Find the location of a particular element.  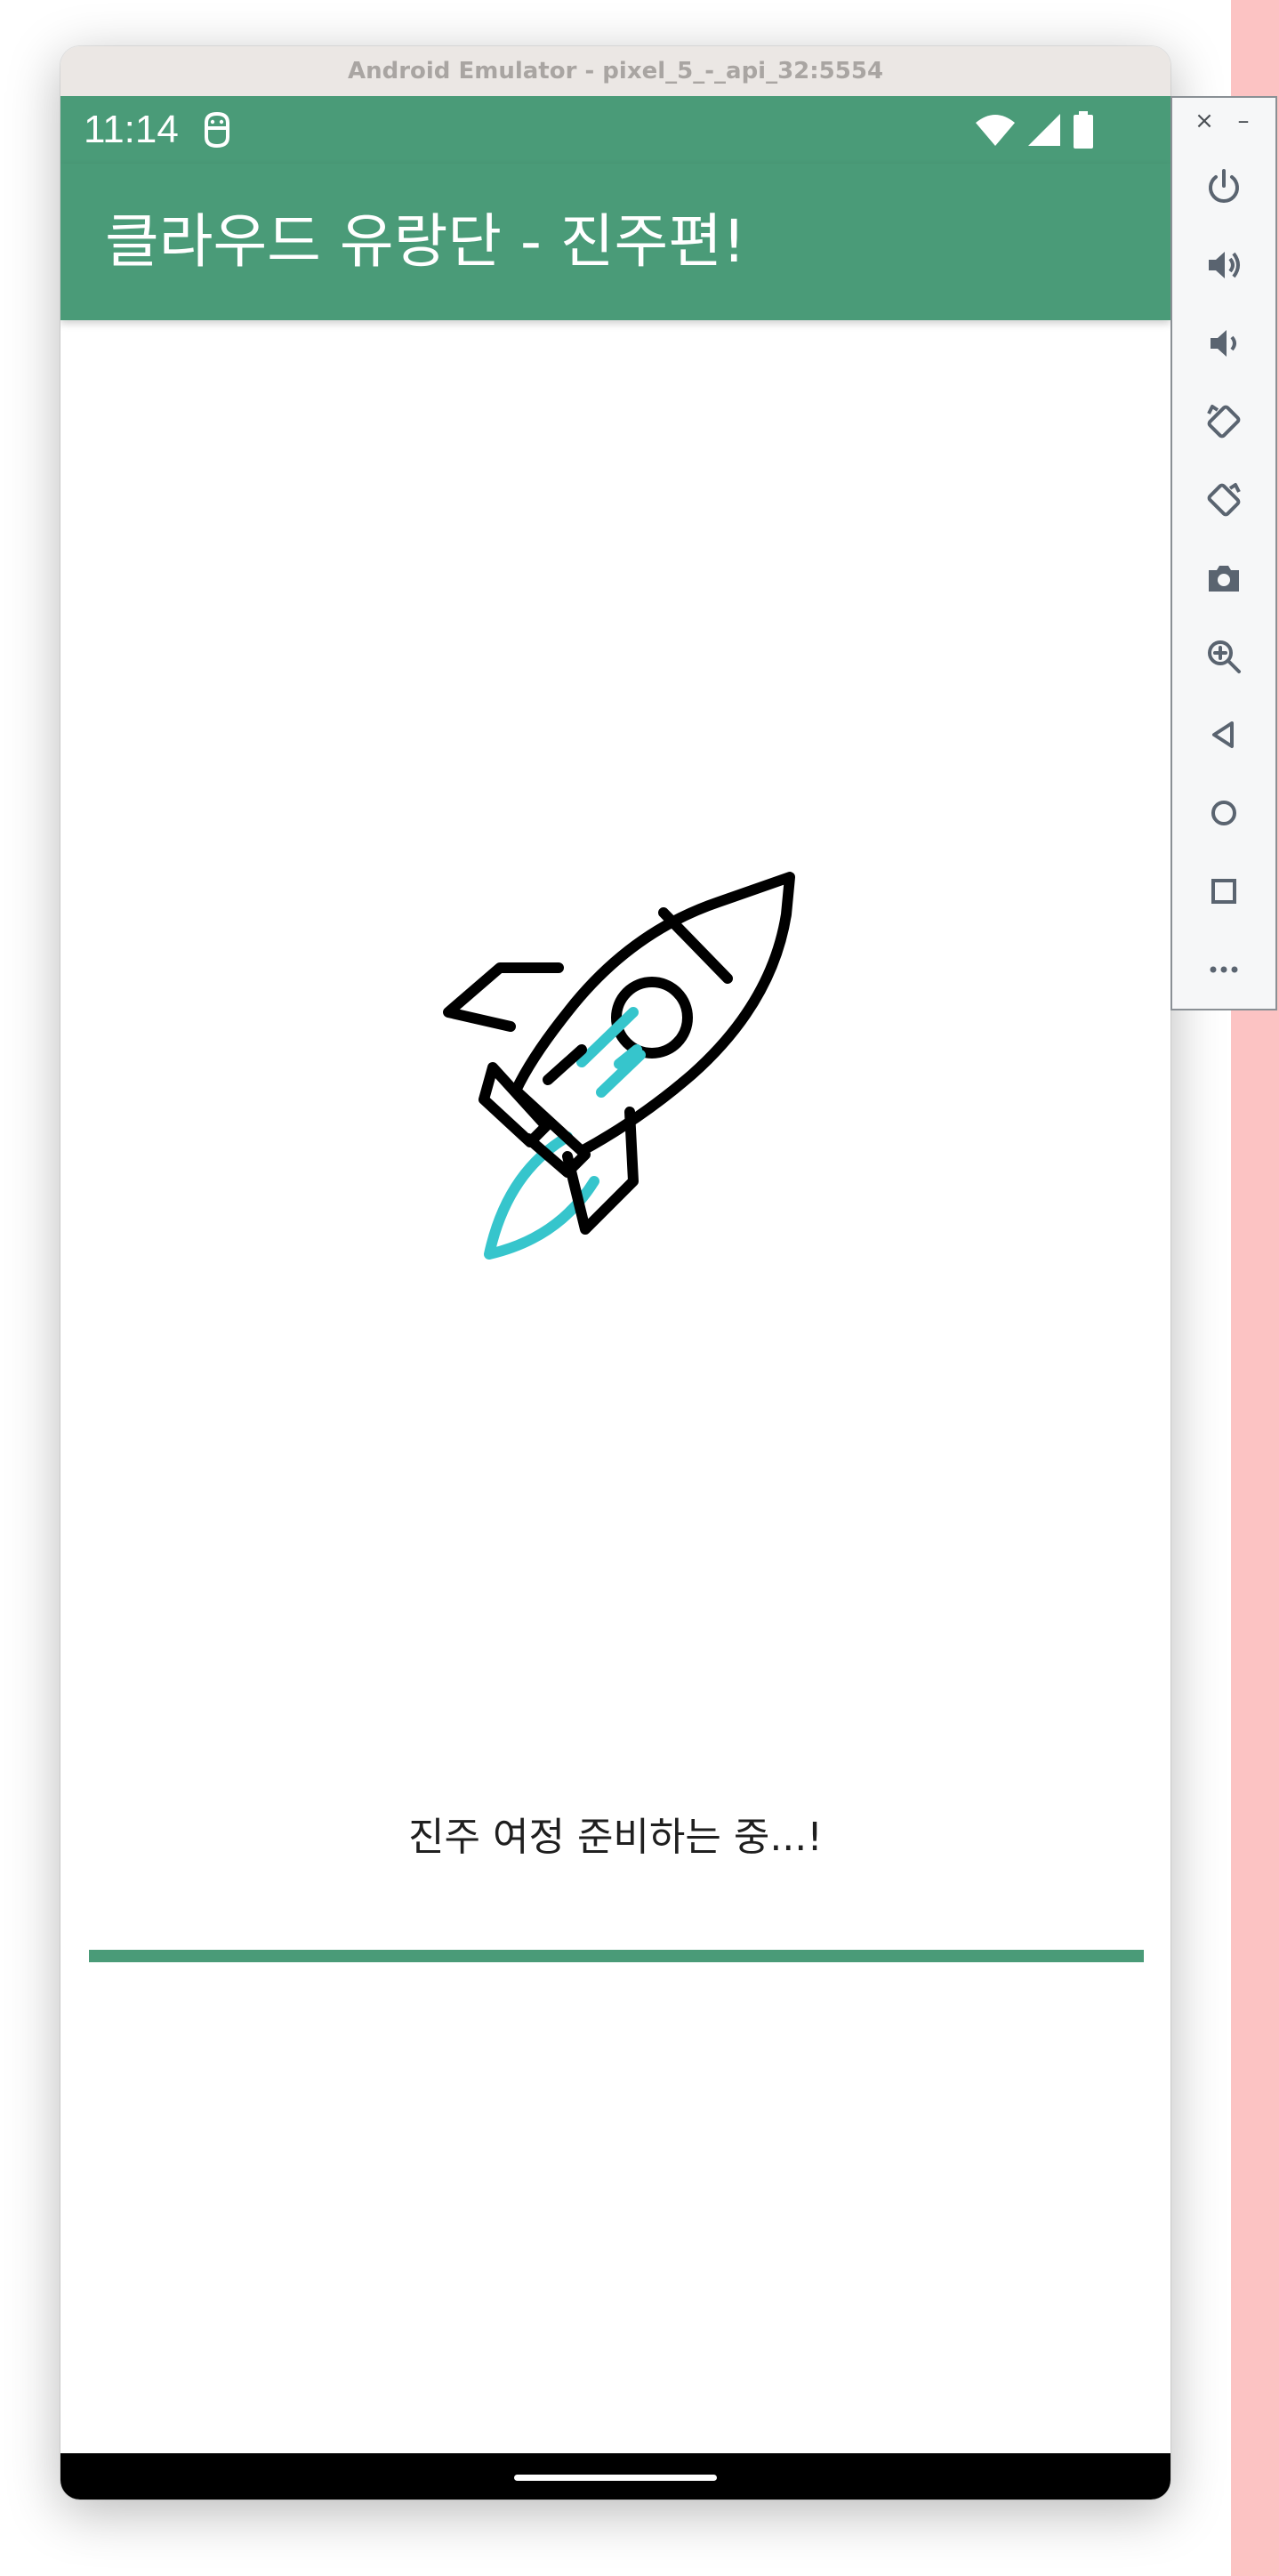

power-icon is located at coordinates (1224, 186).